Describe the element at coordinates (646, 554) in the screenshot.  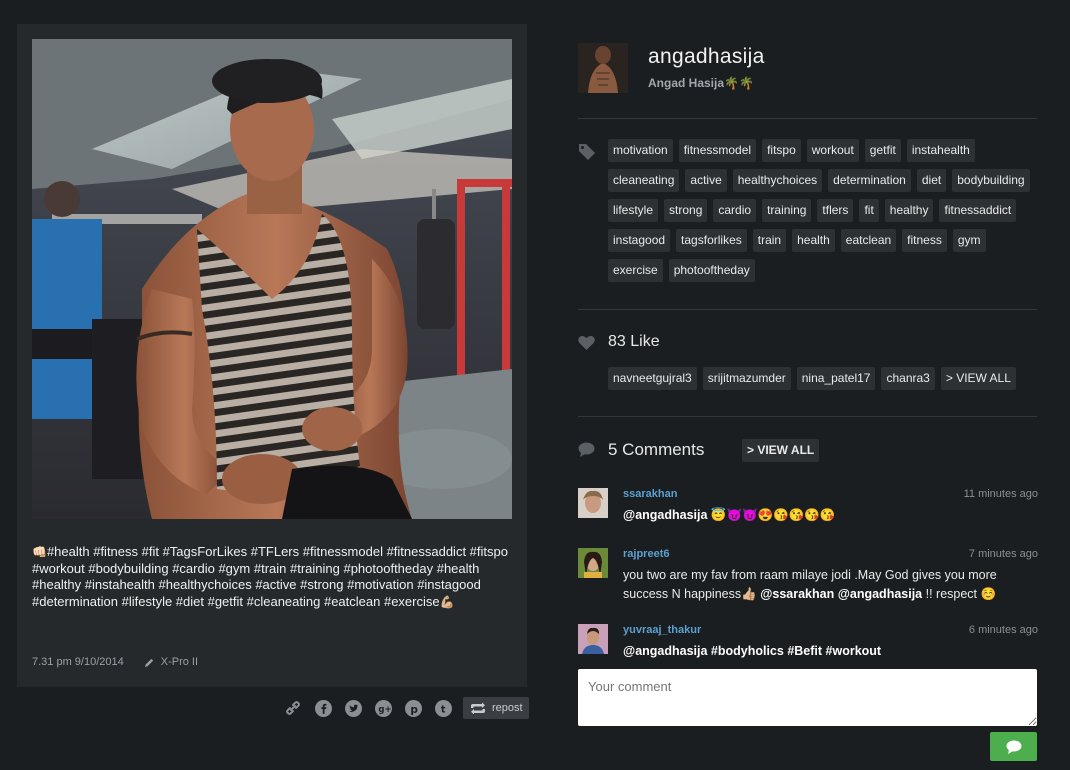
I see `comment-username: rajpreet6` at that location.